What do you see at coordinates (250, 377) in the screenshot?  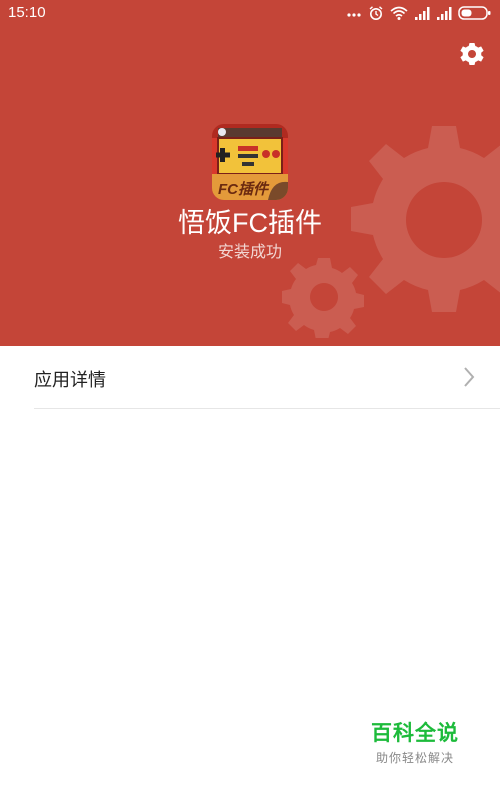 I see `app-details-row: 应用详情` at bounding box center [250, 377].